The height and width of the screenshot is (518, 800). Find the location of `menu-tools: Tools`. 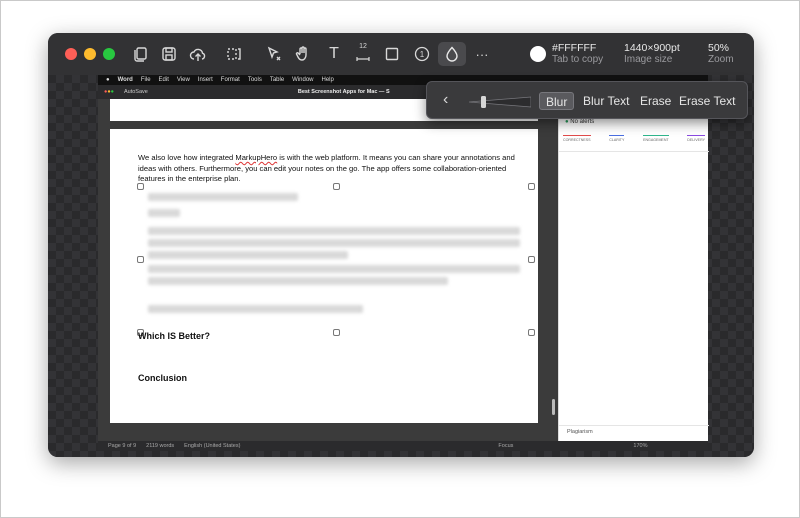

menu-tools: Tools is located at coordinates (254, 80).